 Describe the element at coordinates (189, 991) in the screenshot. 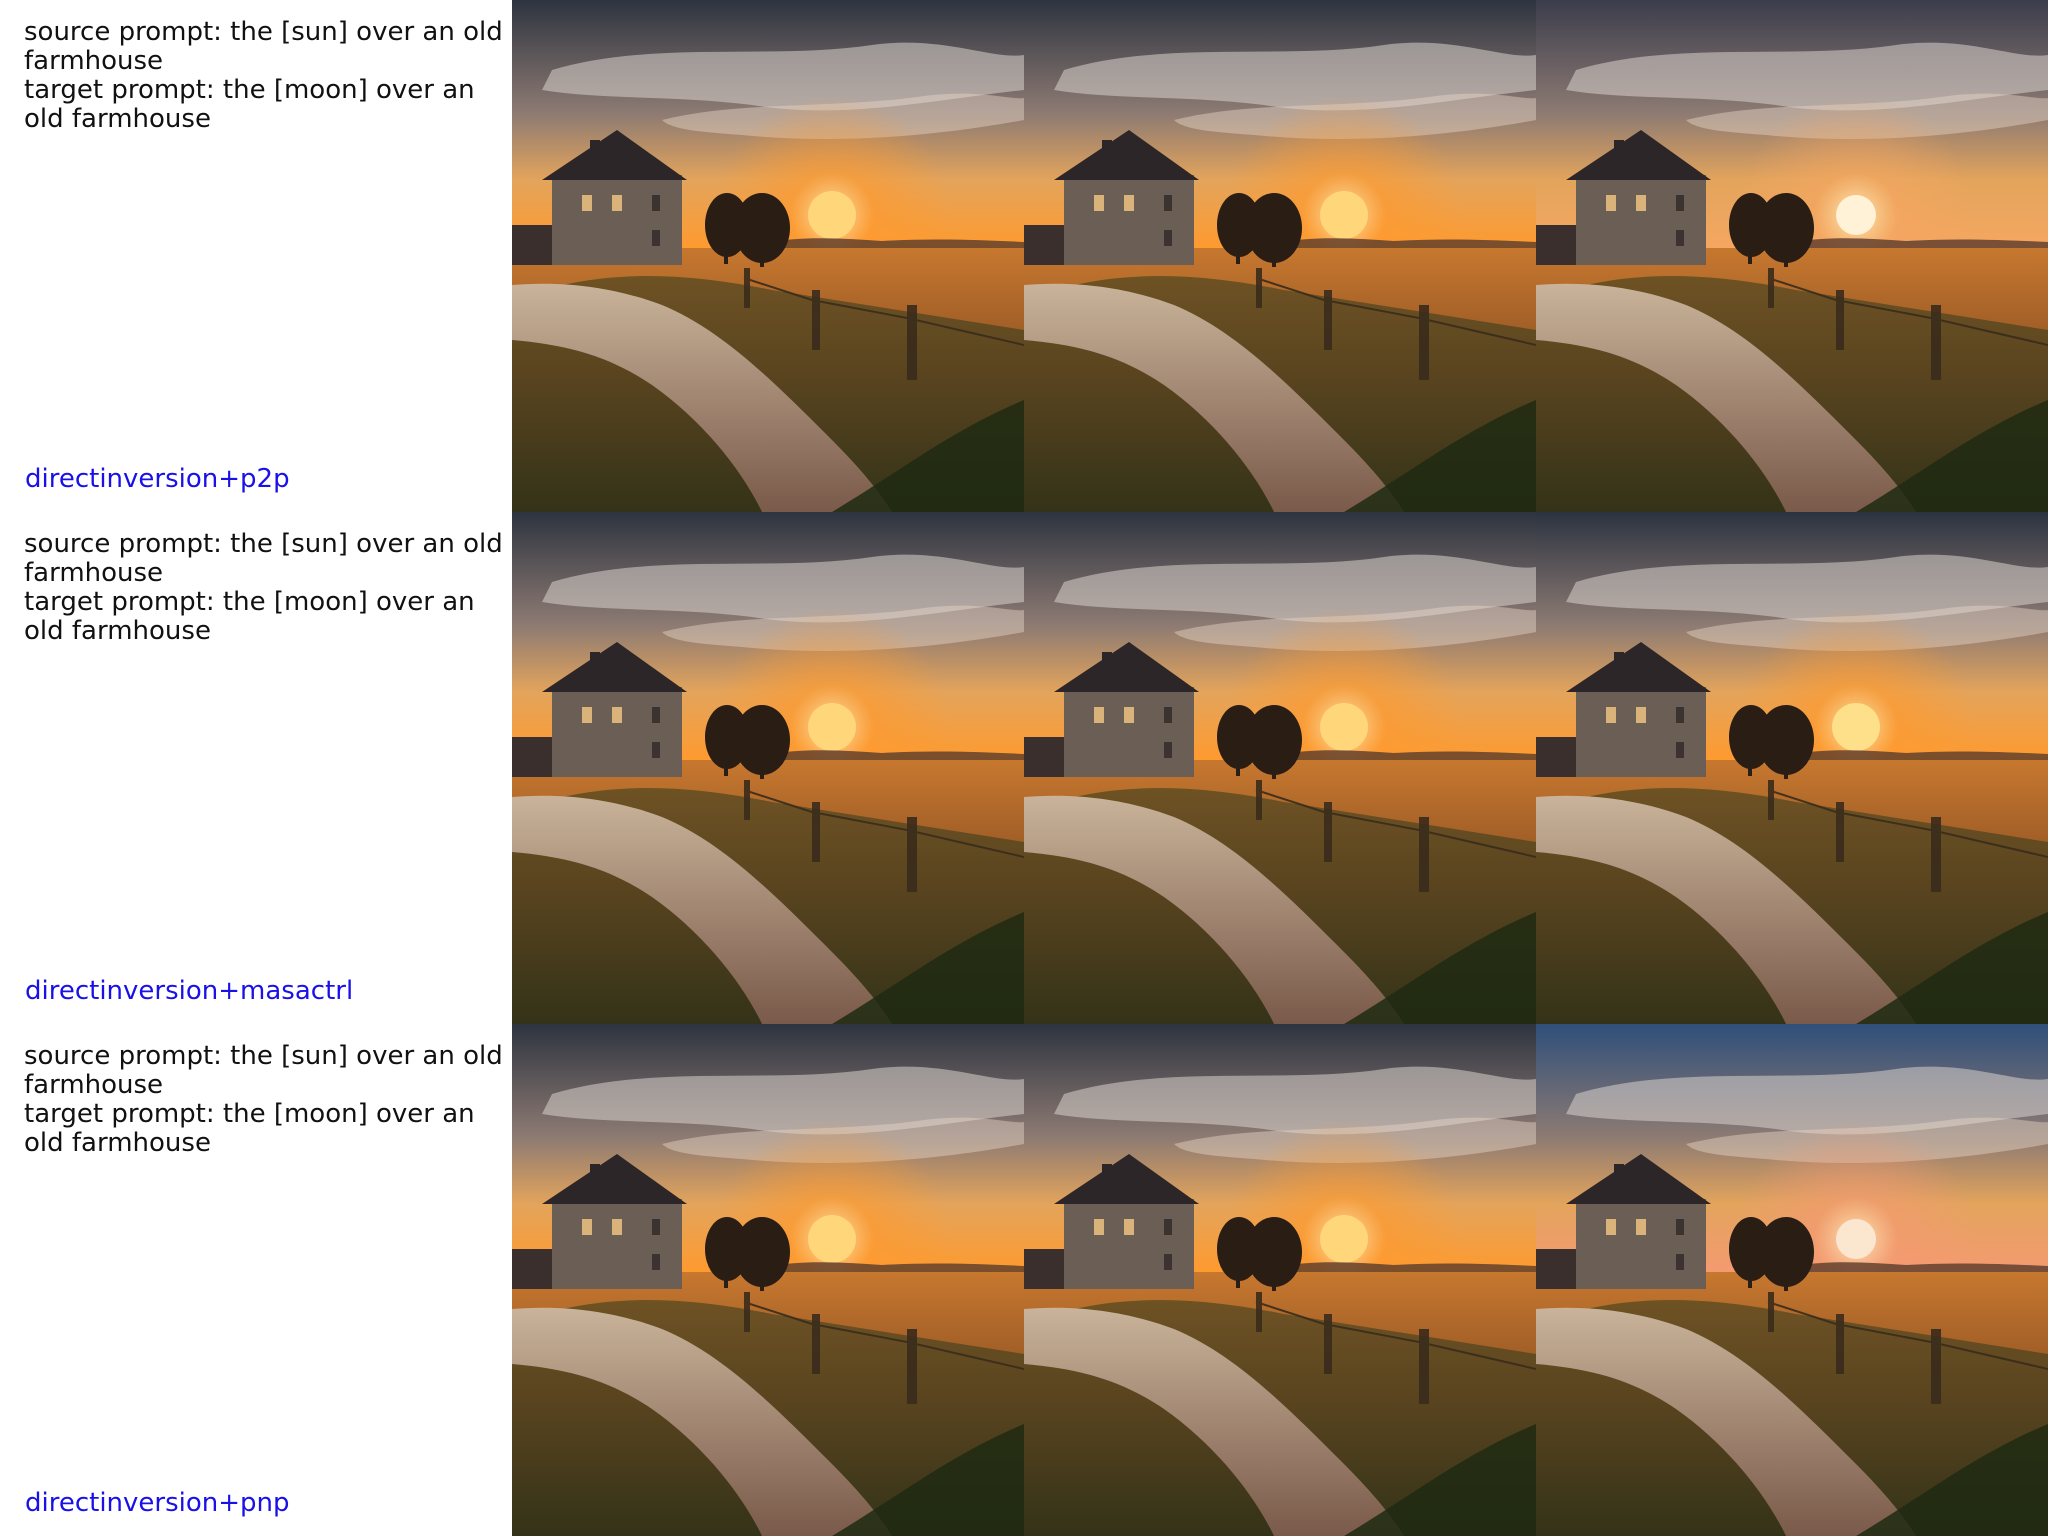

I see `method-label: directinversion+masactrl` at that location.